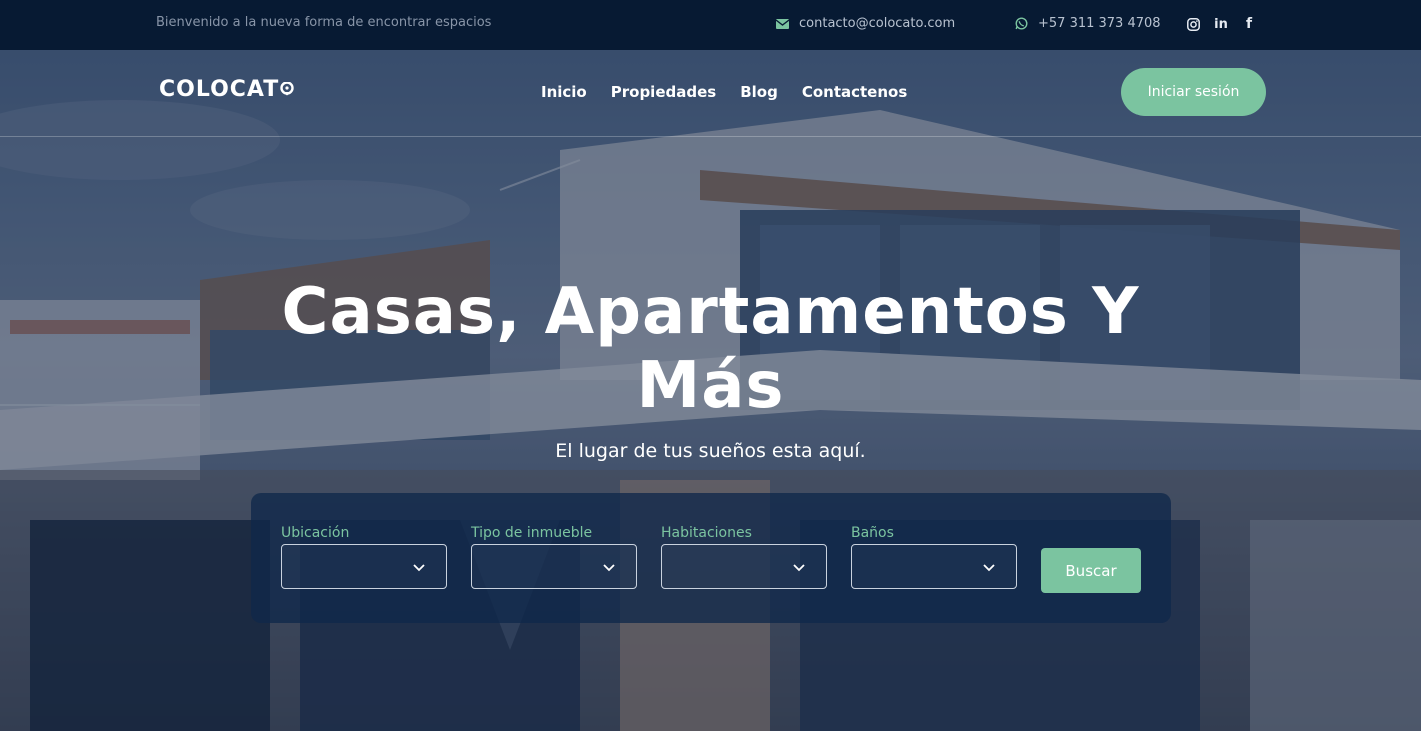  What do you see at coordinates (1099, 23) in the screenshot?
I see `phone-text: +57 311 373 4708` at bounding box center [1099, 23].